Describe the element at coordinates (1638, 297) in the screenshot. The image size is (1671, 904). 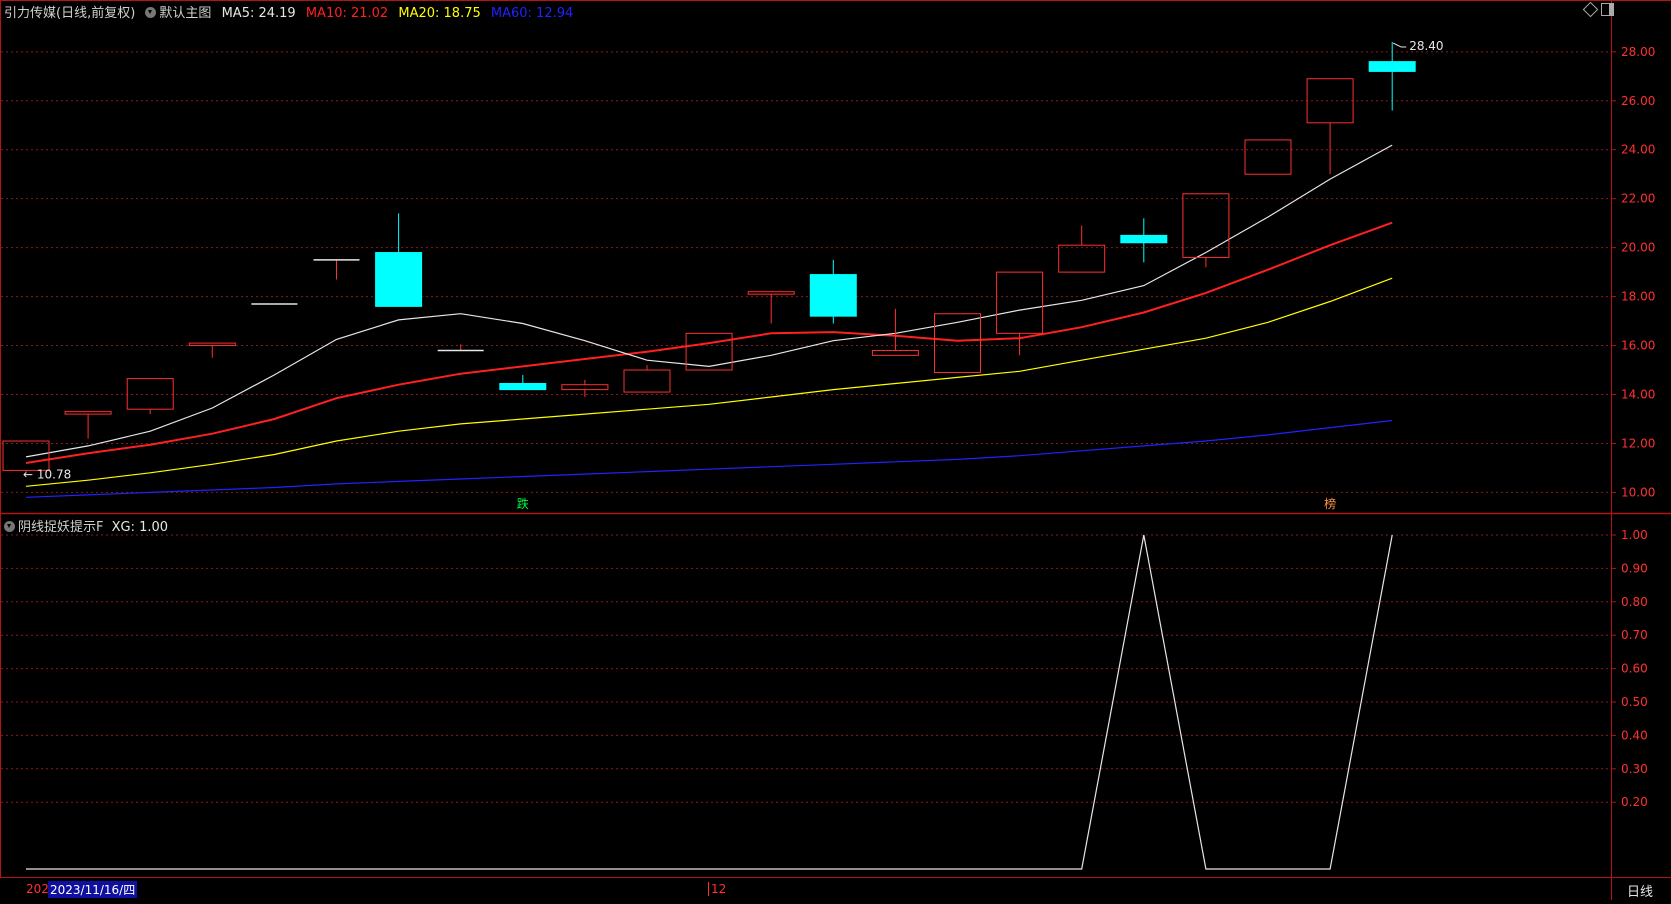
I see `main-y-tick-label: 18.00` at that location.